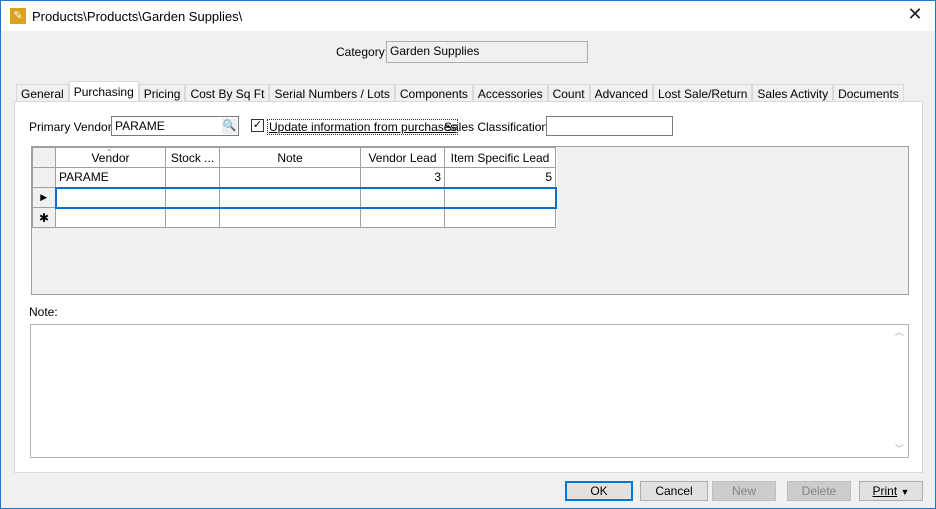 This screenshot has height=509, width=936. What do you see at coordinates (109, 148) in the screenshot?
I see `sort-chevron-icon: ⌄` at bounding box center [109, 148].